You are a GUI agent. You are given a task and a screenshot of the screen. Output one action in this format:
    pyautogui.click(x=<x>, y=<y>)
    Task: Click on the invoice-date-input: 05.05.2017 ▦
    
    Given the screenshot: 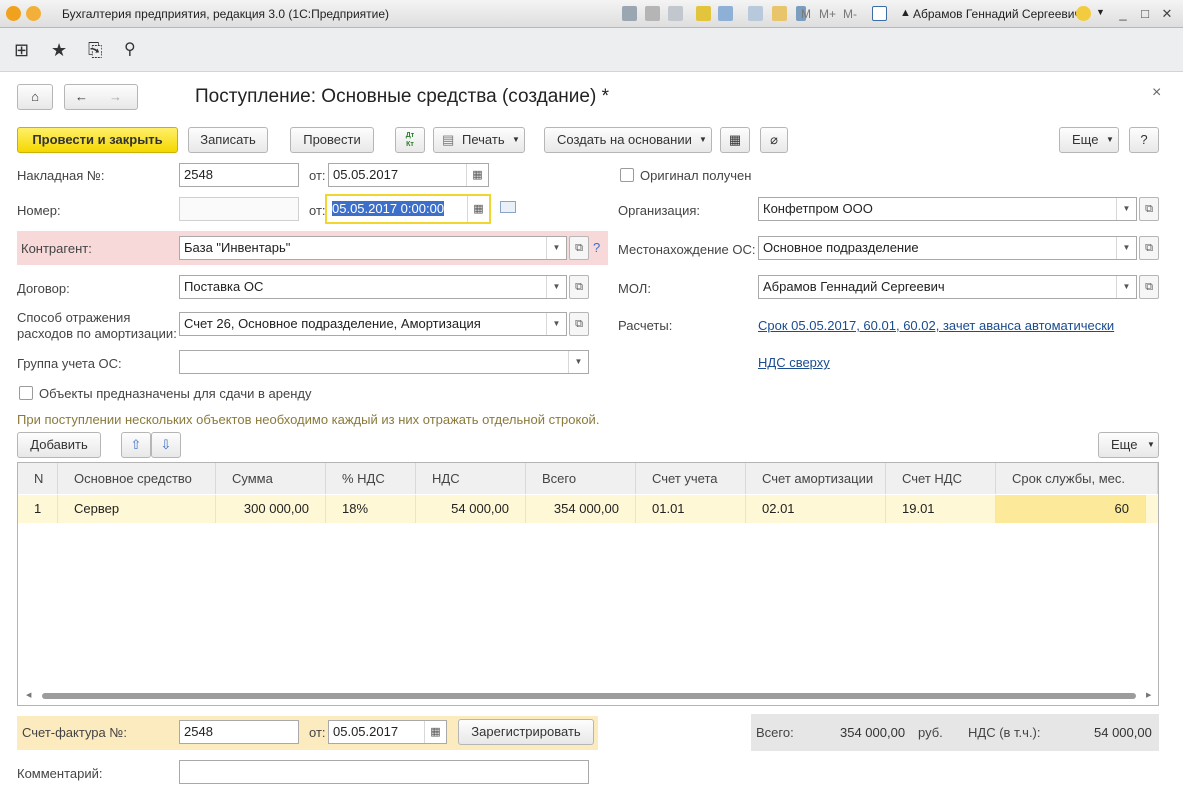 What is the action you would take?
    pyautogui.click(x=408, y=175)
    